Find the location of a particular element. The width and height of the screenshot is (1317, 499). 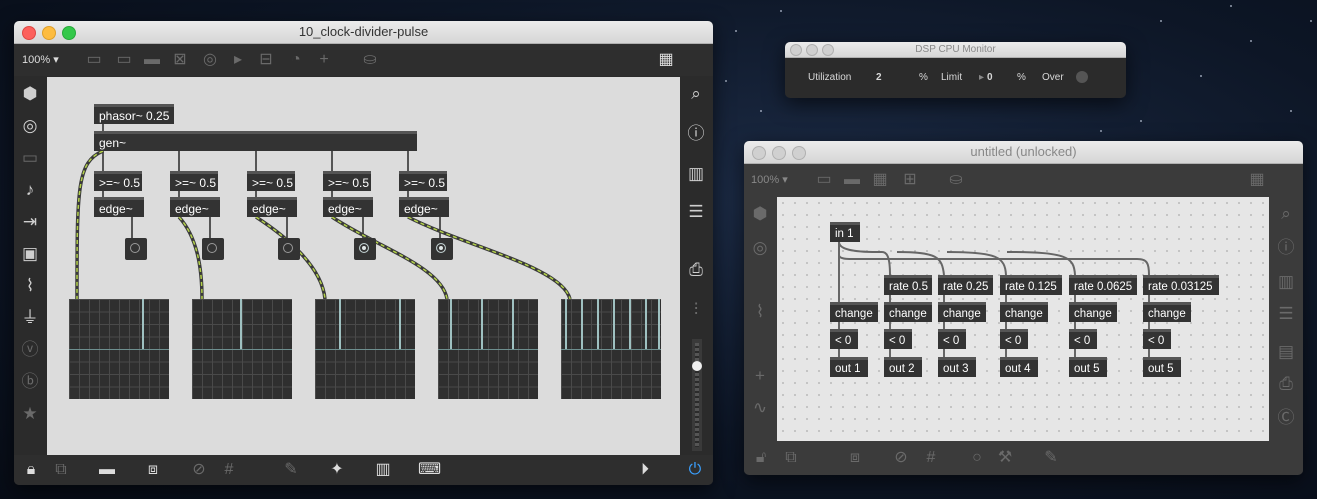

plug-icon: ⏚ is located at coordinates (30, 318).